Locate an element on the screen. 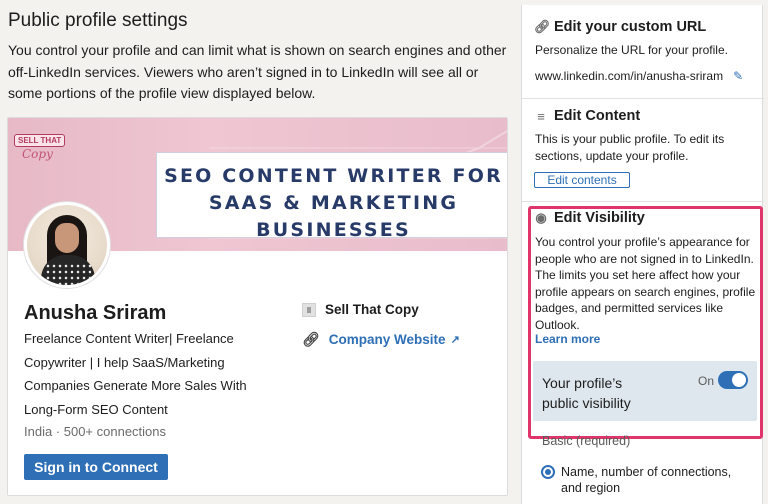 The width and height of the screenshot is (768, 504). sign-in-to-connect-button: Sign in to Connect is located at coordinates (96, 467).